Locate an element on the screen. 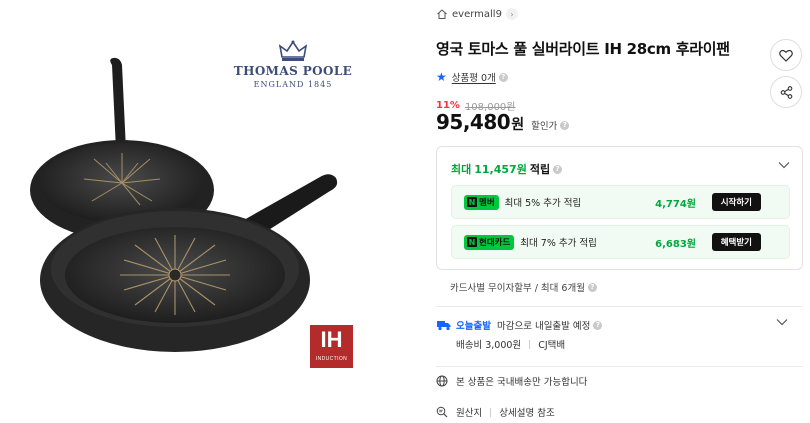 Image resolution: width=810 pixels, height=423 pixels. start-membership-button: 시작하기 is located at coordinates (736, 202).